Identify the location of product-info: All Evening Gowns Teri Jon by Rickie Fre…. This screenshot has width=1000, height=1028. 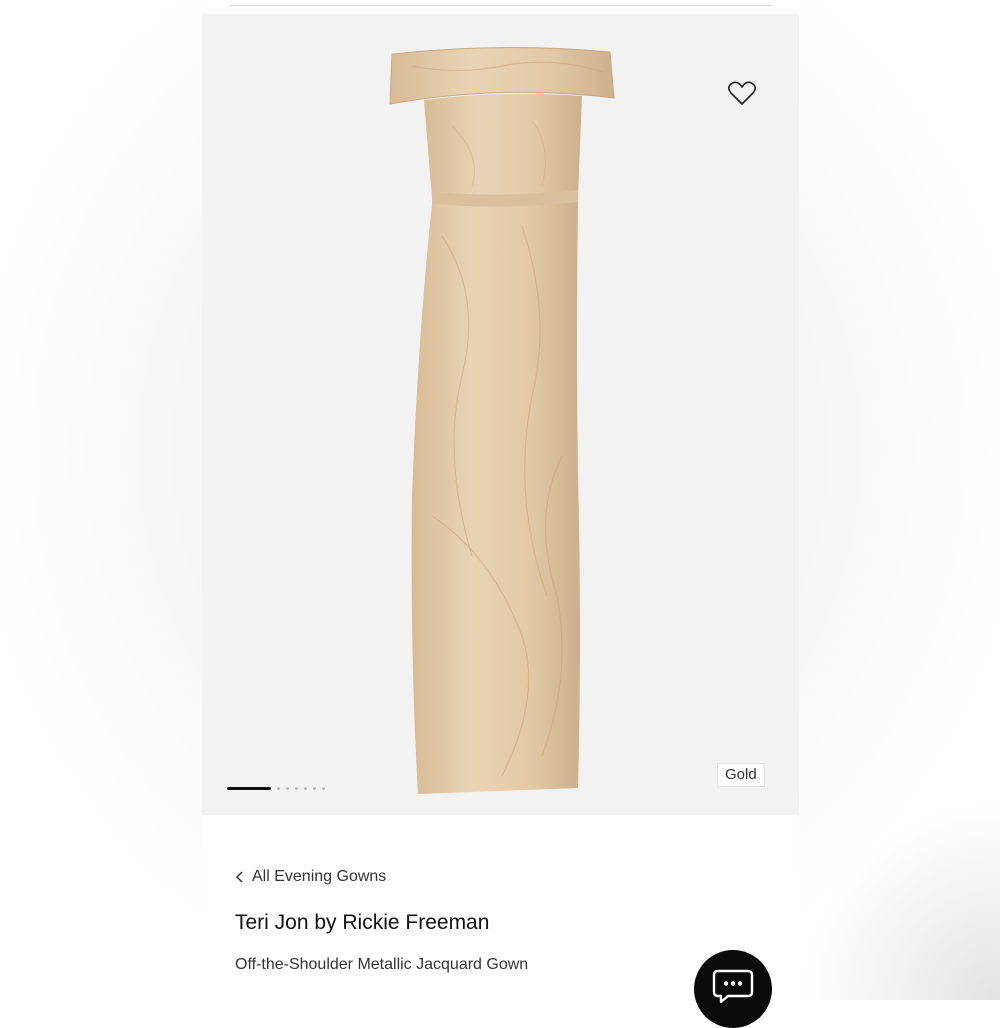
(500, 921).